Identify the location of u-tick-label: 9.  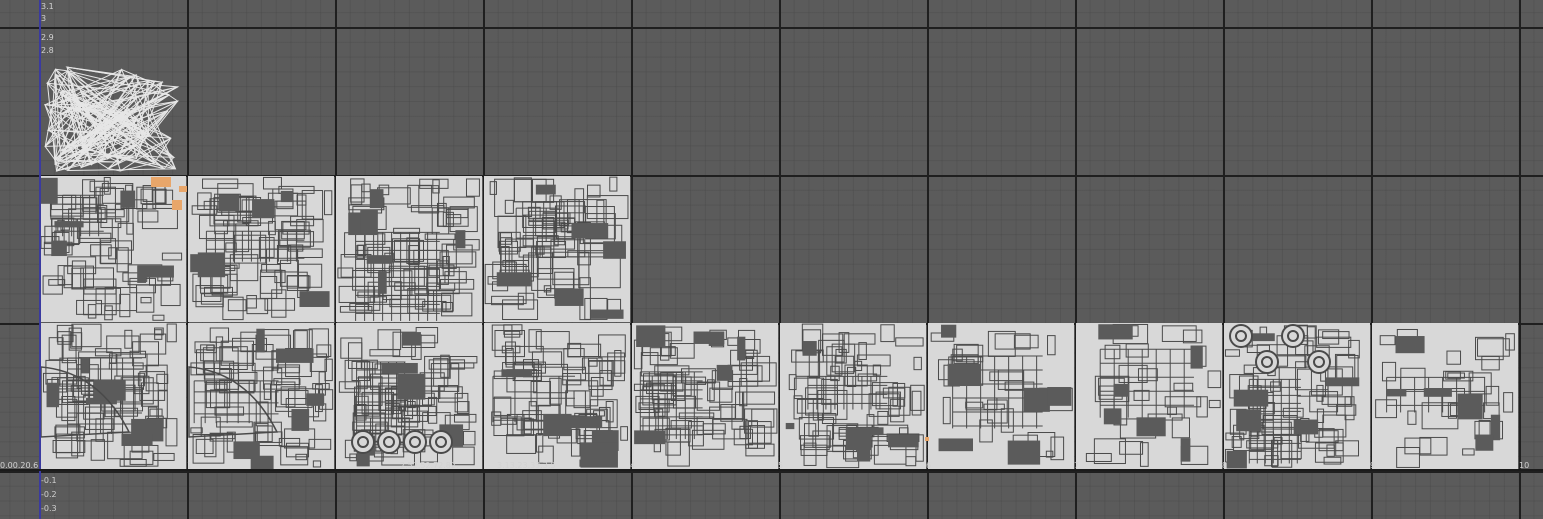
(1373, 465).